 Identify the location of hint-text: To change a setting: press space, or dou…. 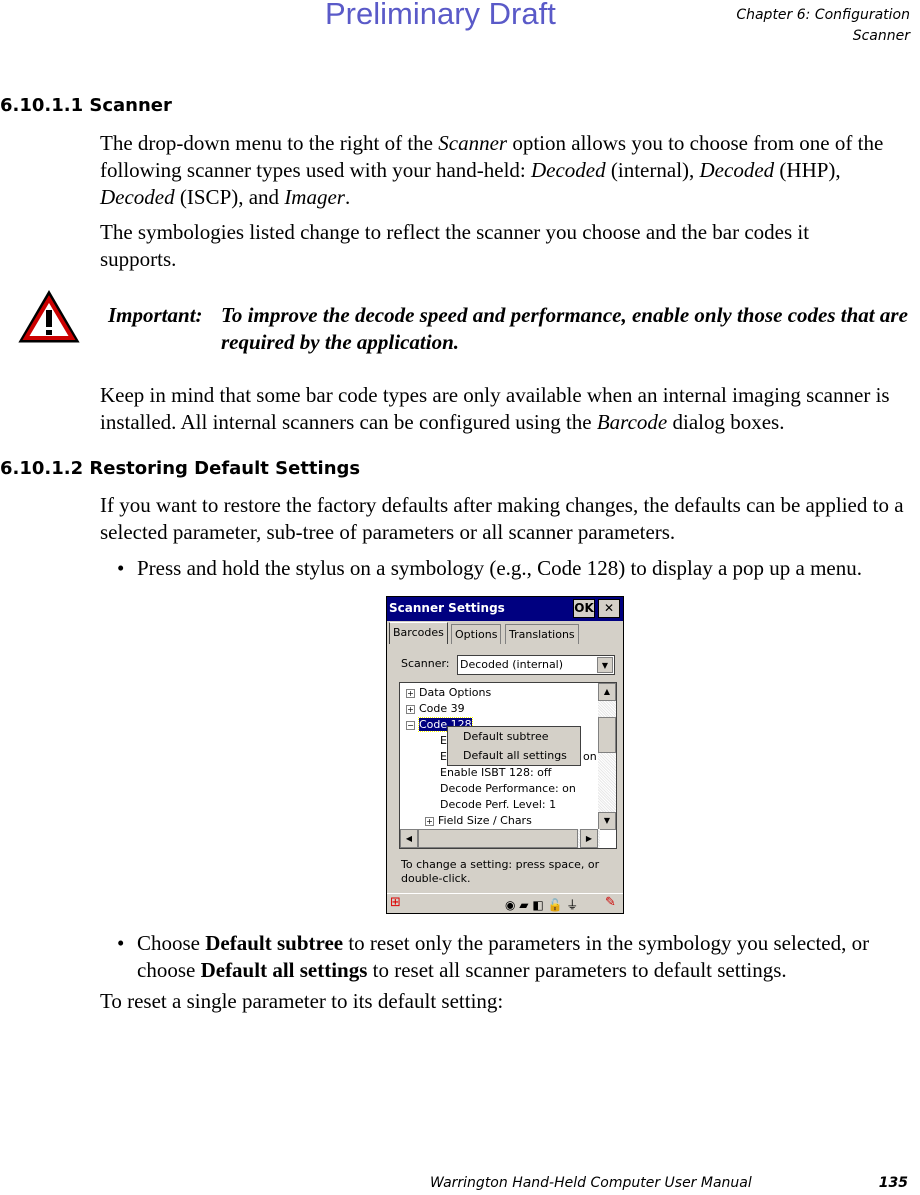
(500, 871).